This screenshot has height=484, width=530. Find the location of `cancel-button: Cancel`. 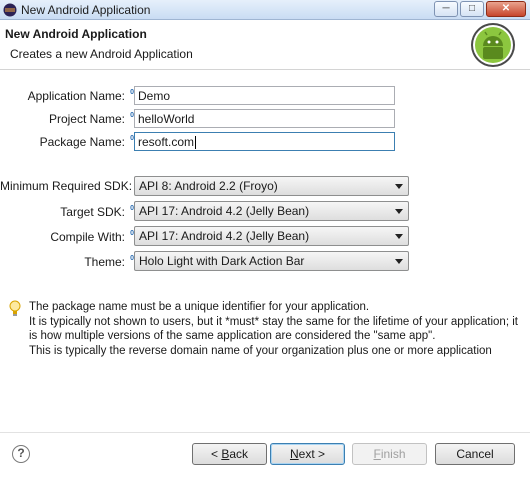

cancel-button: Cancel is located at coordinates (475, 454).